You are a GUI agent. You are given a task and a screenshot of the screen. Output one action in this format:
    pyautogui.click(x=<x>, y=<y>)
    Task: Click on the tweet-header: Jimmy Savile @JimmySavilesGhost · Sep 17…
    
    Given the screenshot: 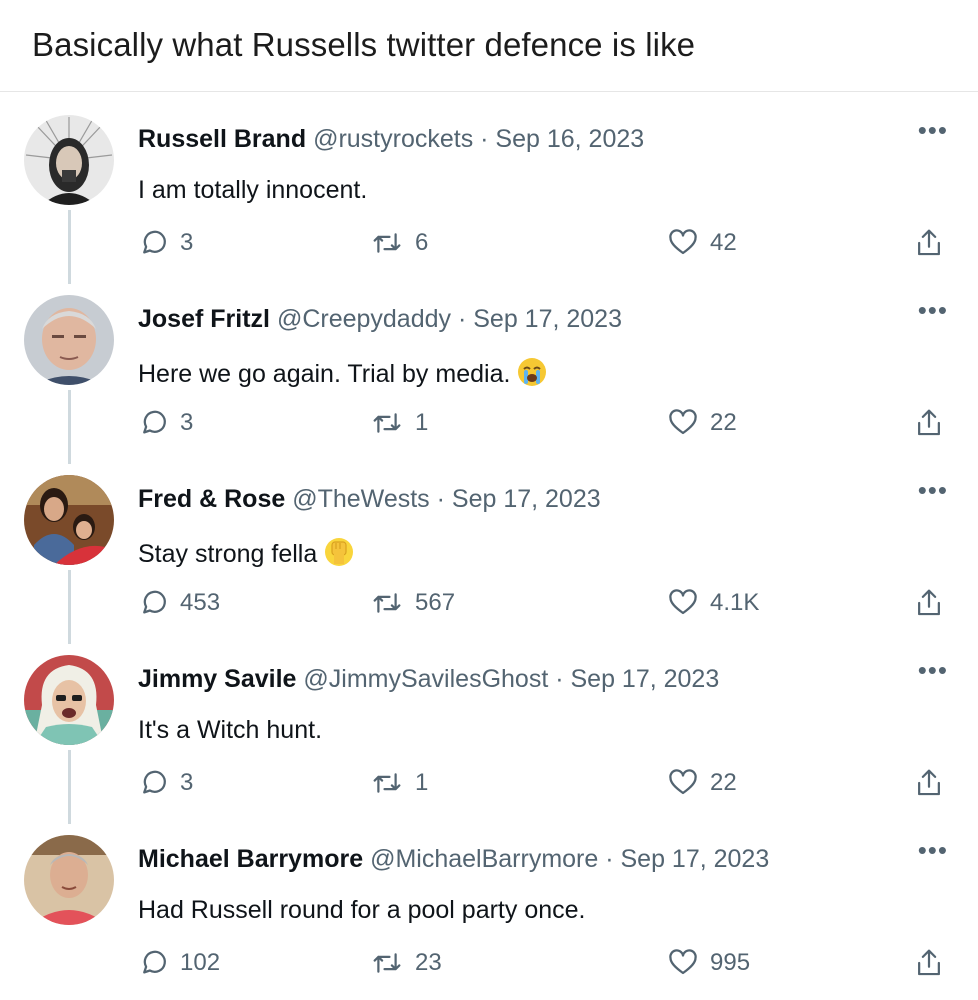 What is the action you would take?
    pyautogui.click(x=428, y=679)
    